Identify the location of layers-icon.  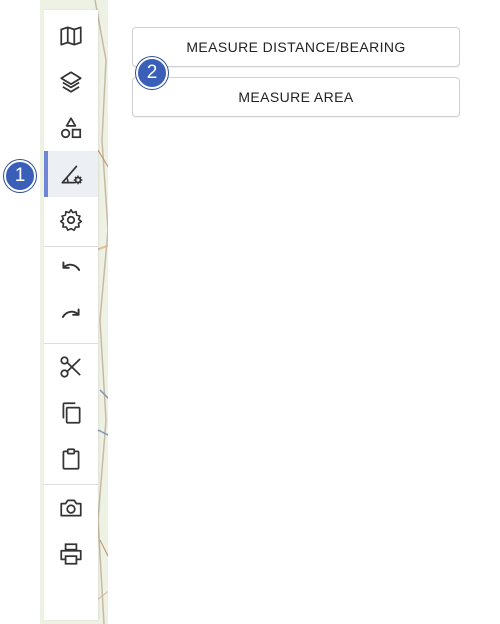
(71, 82).